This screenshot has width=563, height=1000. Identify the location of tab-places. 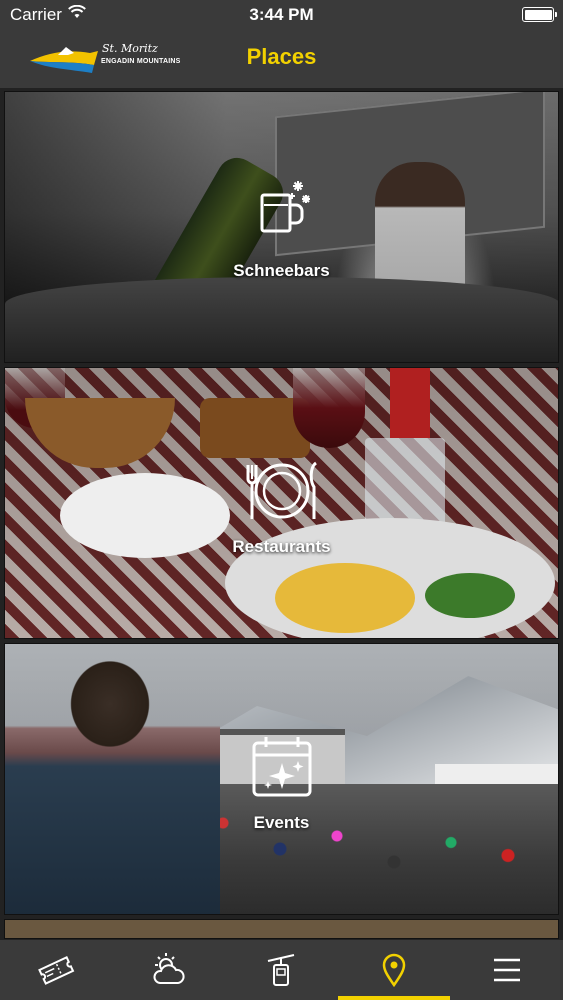
(394, 970).